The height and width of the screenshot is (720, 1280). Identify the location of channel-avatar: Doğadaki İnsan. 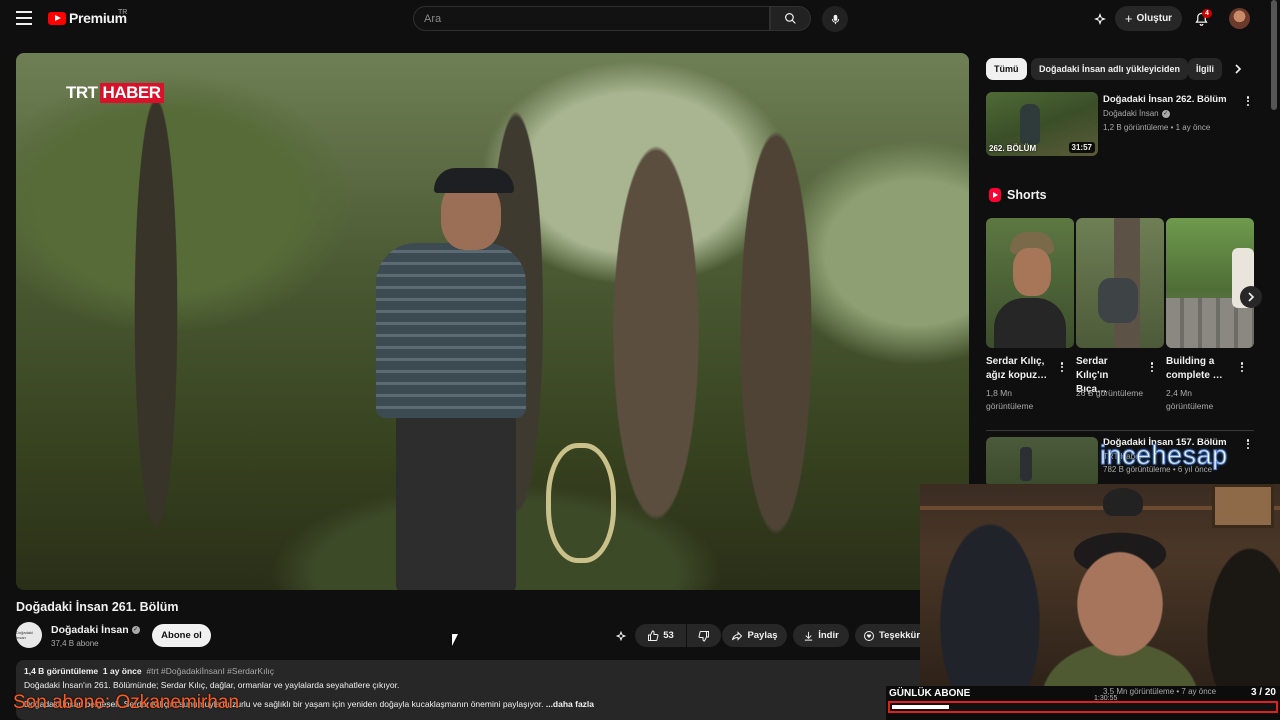
(29, 635).